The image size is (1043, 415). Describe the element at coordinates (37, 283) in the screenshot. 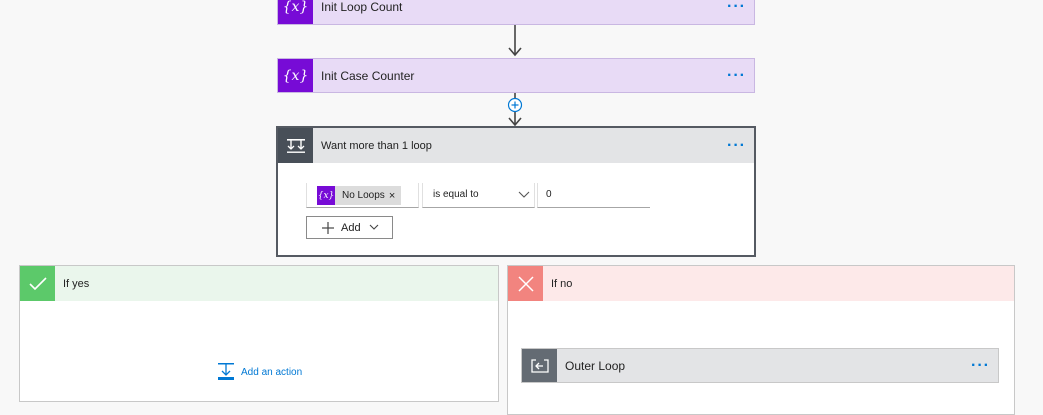

I see `checkmark-icon` at that location.